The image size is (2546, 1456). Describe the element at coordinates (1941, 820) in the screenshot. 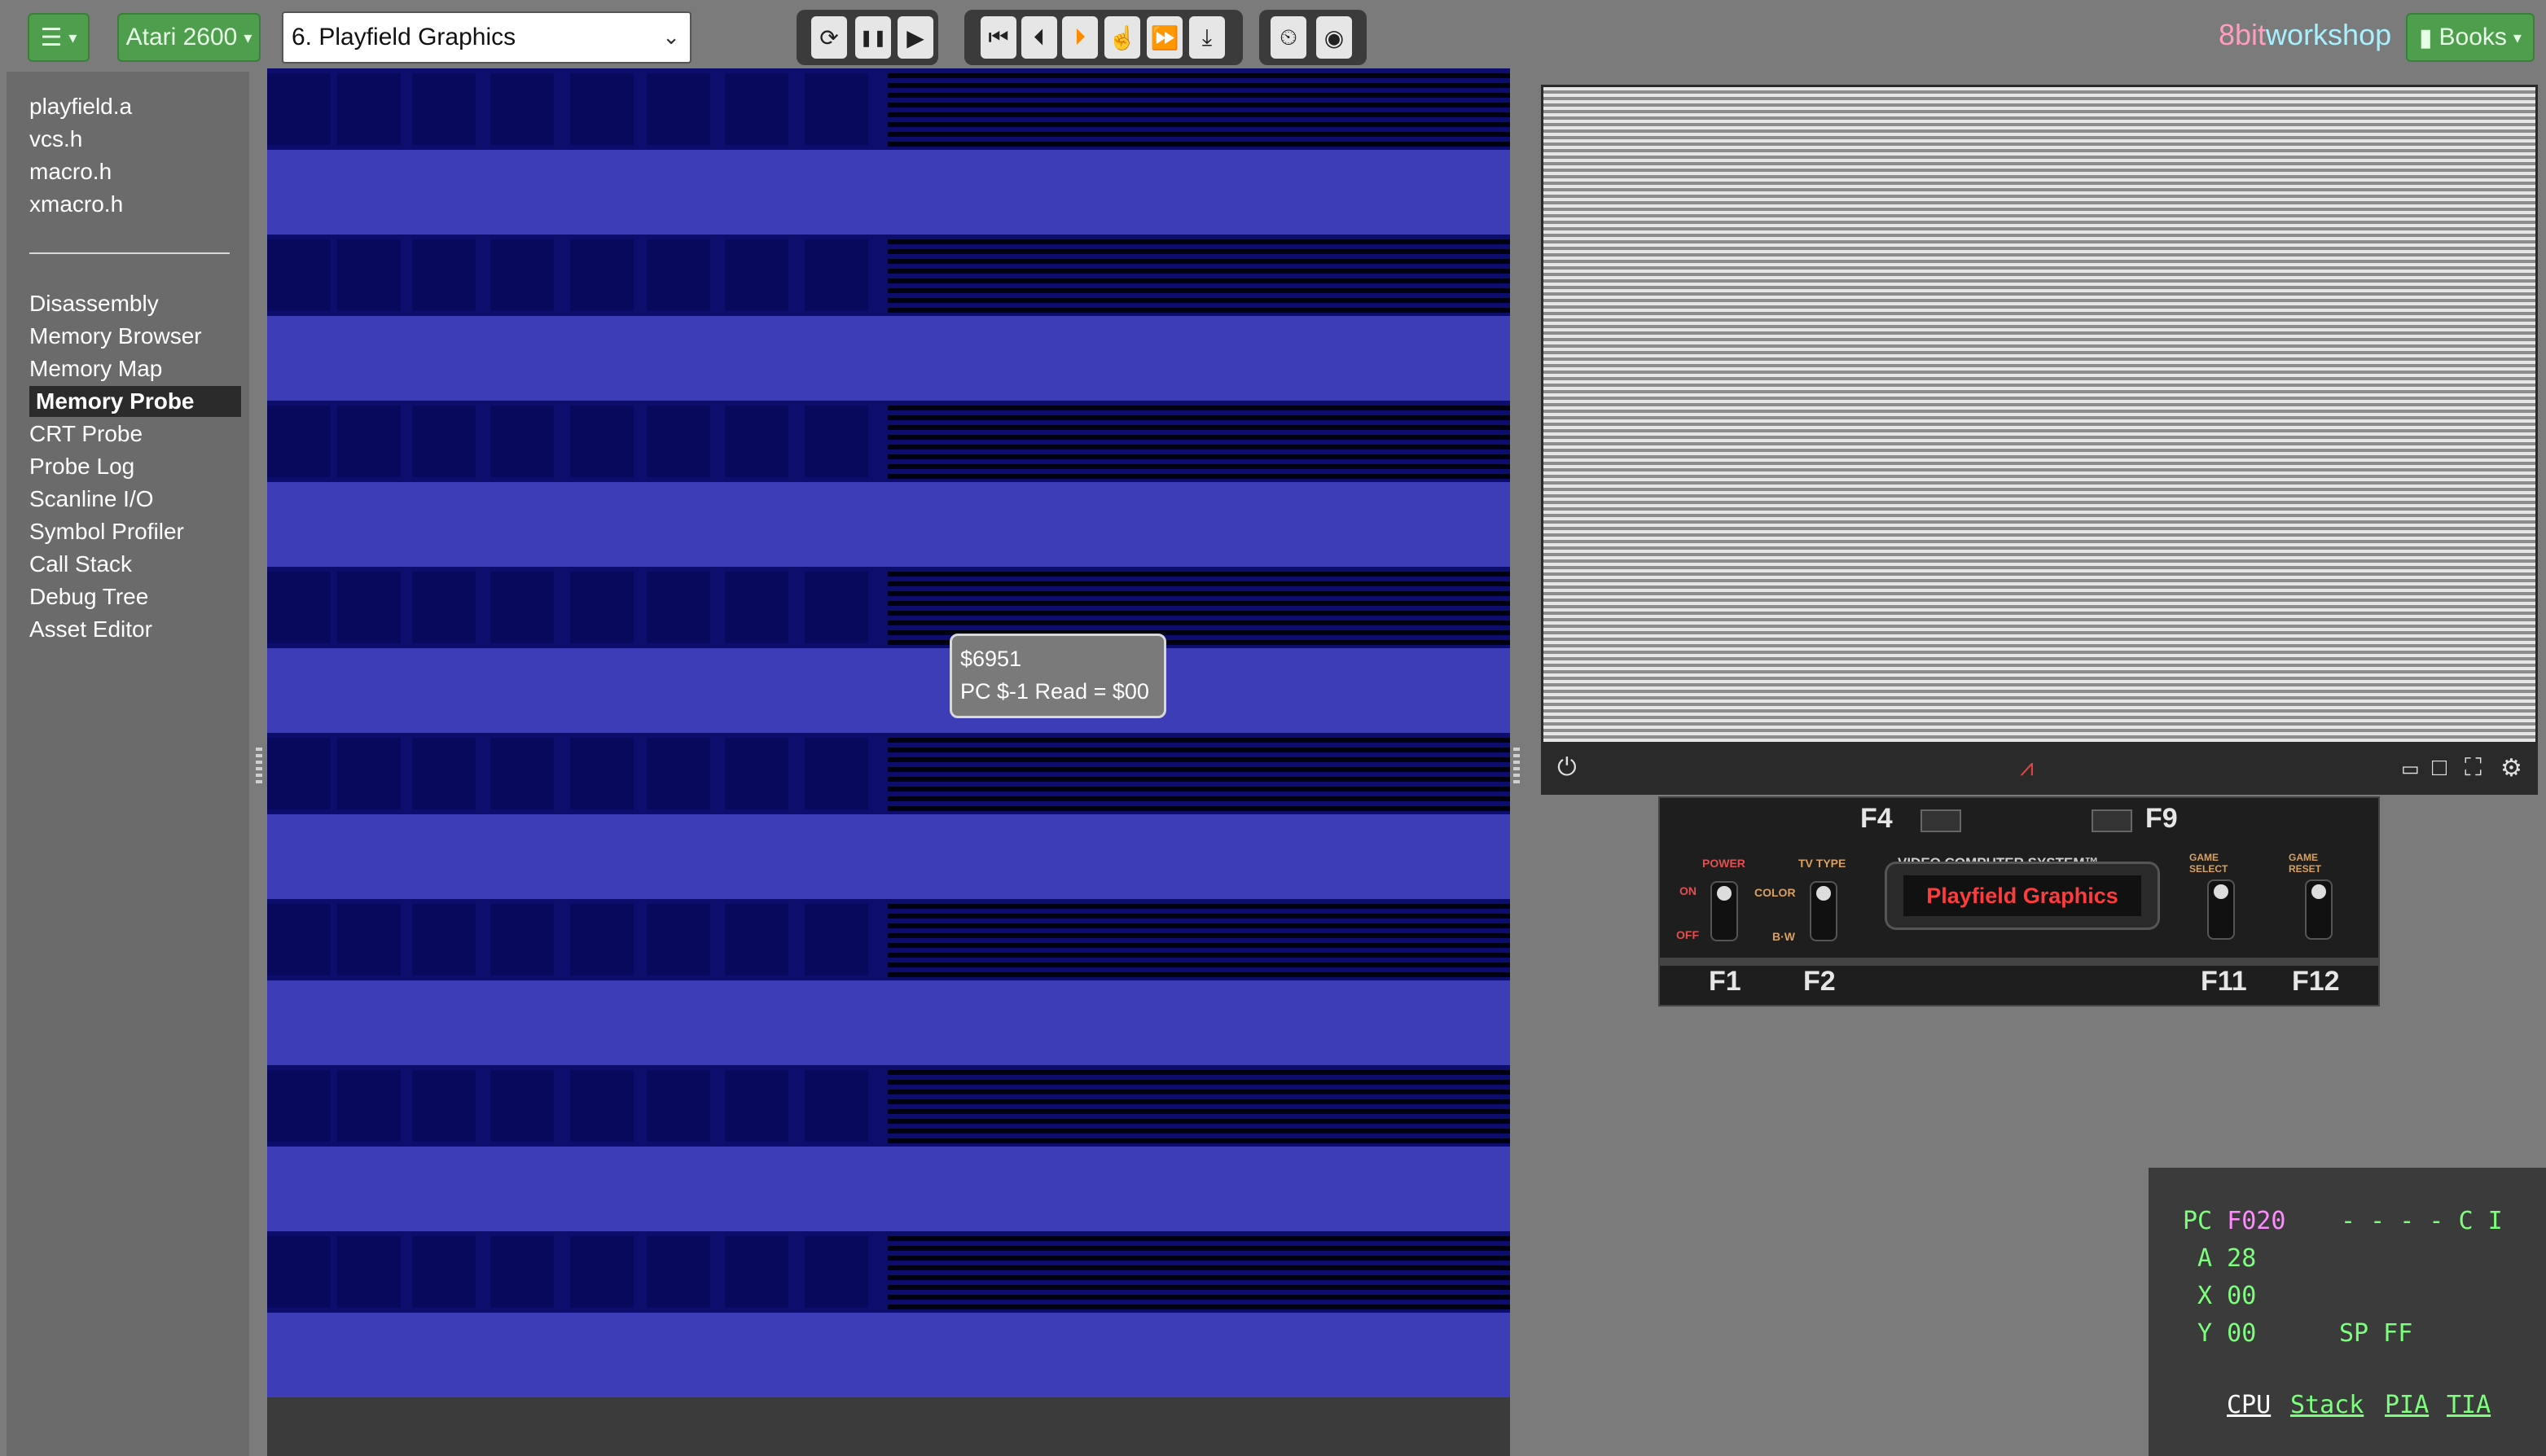

I see `switch-left` at that location.